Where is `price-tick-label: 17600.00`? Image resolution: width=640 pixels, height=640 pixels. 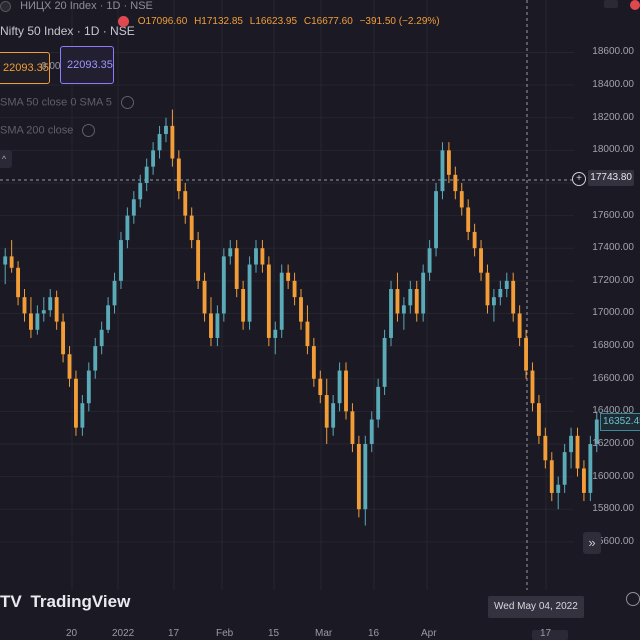
price-tick-label: 17600.00 is located at coordinates (613, 215).